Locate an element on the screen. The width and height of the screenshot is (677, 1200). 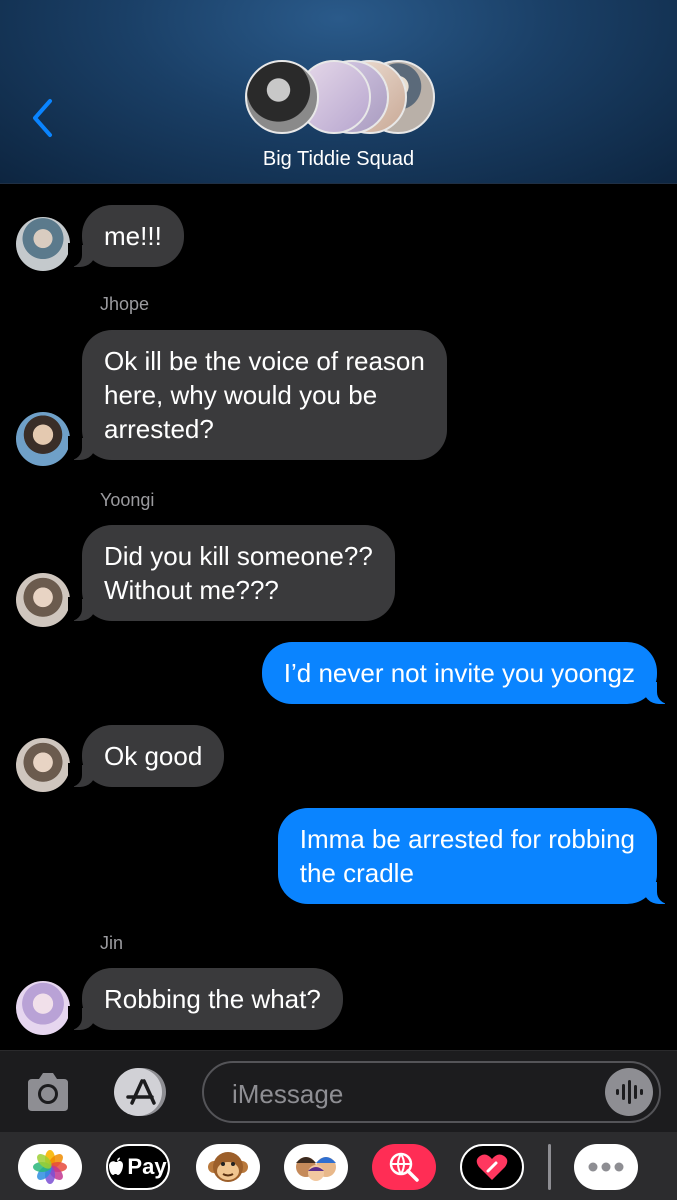
dictation-button is located at coordinates (629, 1092).